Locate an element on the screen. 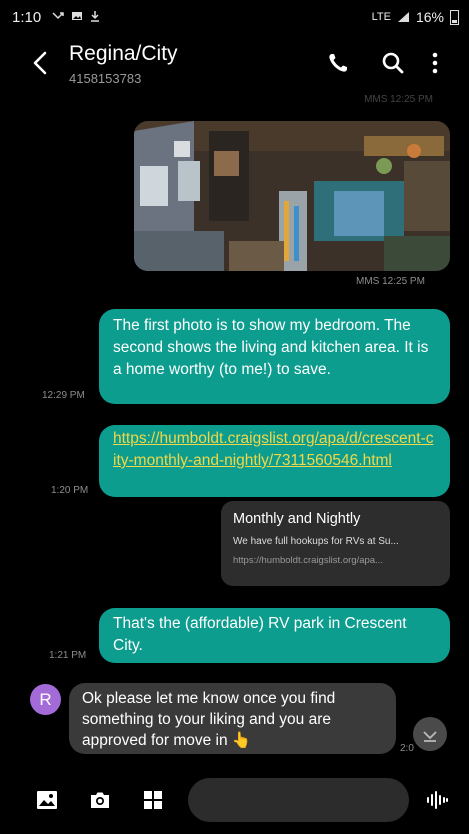  battery-percent: 16% is located at coordinates (429, 17).